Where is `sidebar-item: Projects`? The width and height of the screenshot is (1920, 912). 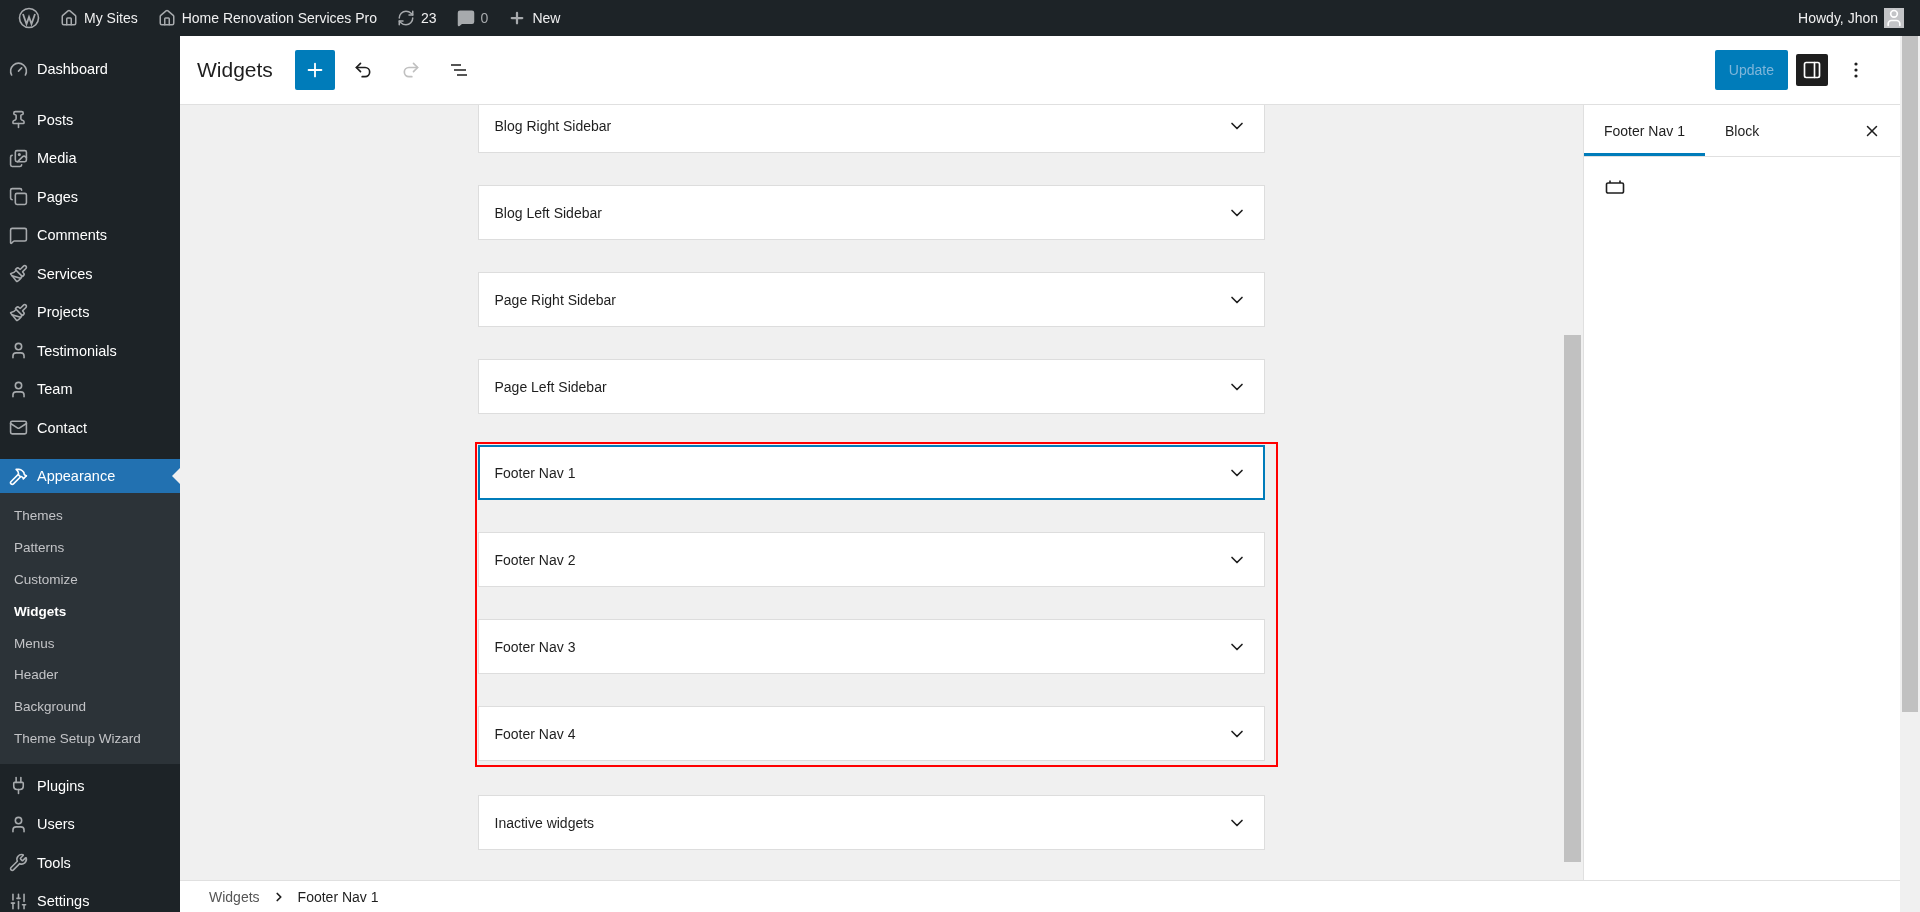
sidebar-item: Projects is located at coordinates (90, 312).